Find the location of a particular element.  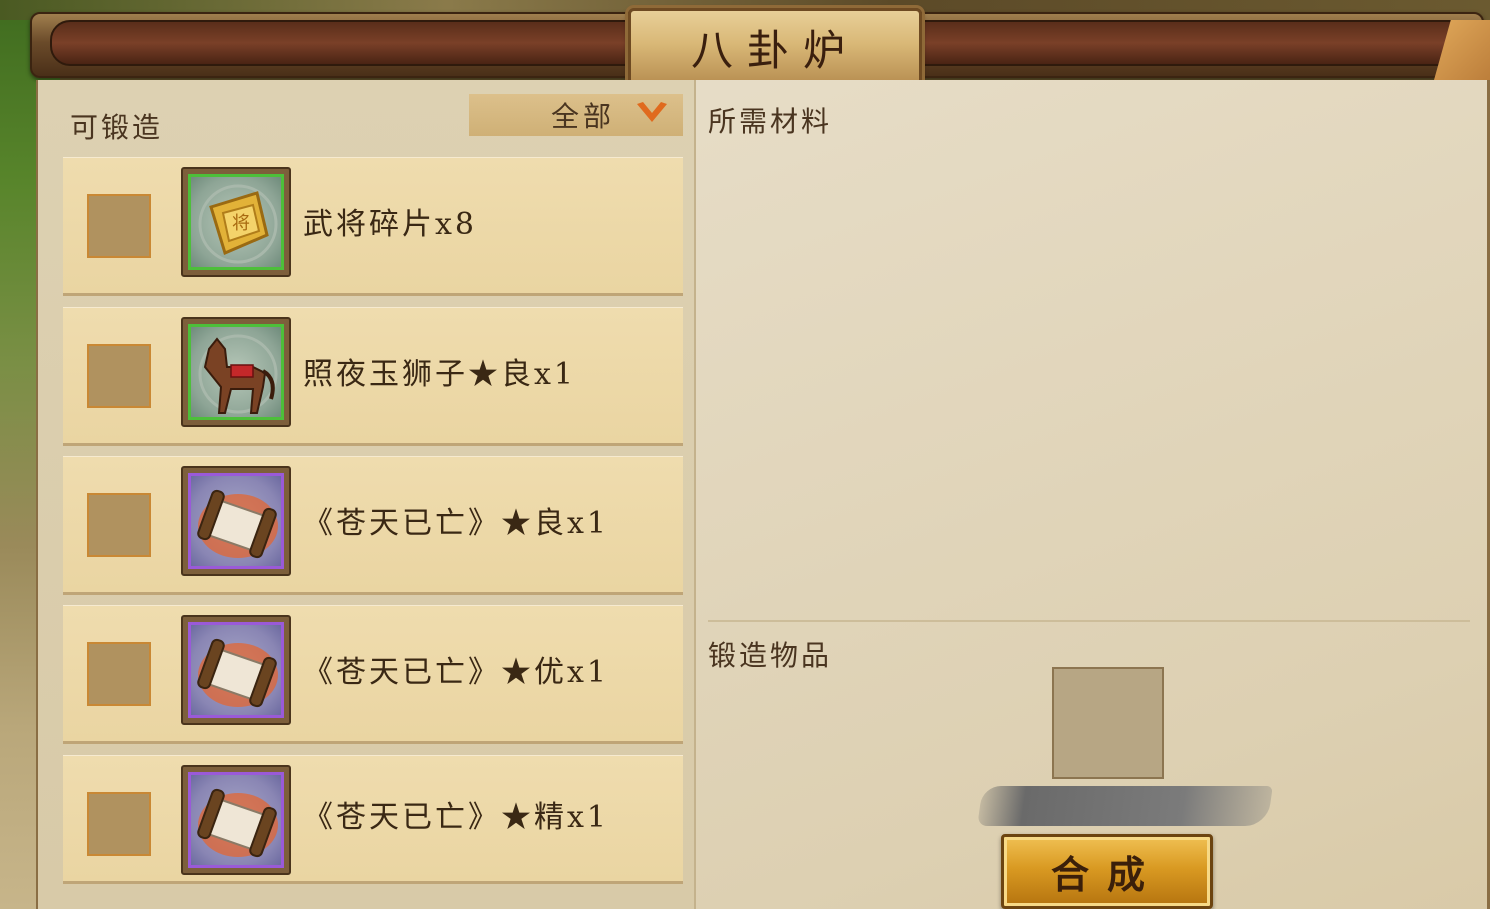

horse-icon is located at coordinates (236, 372).